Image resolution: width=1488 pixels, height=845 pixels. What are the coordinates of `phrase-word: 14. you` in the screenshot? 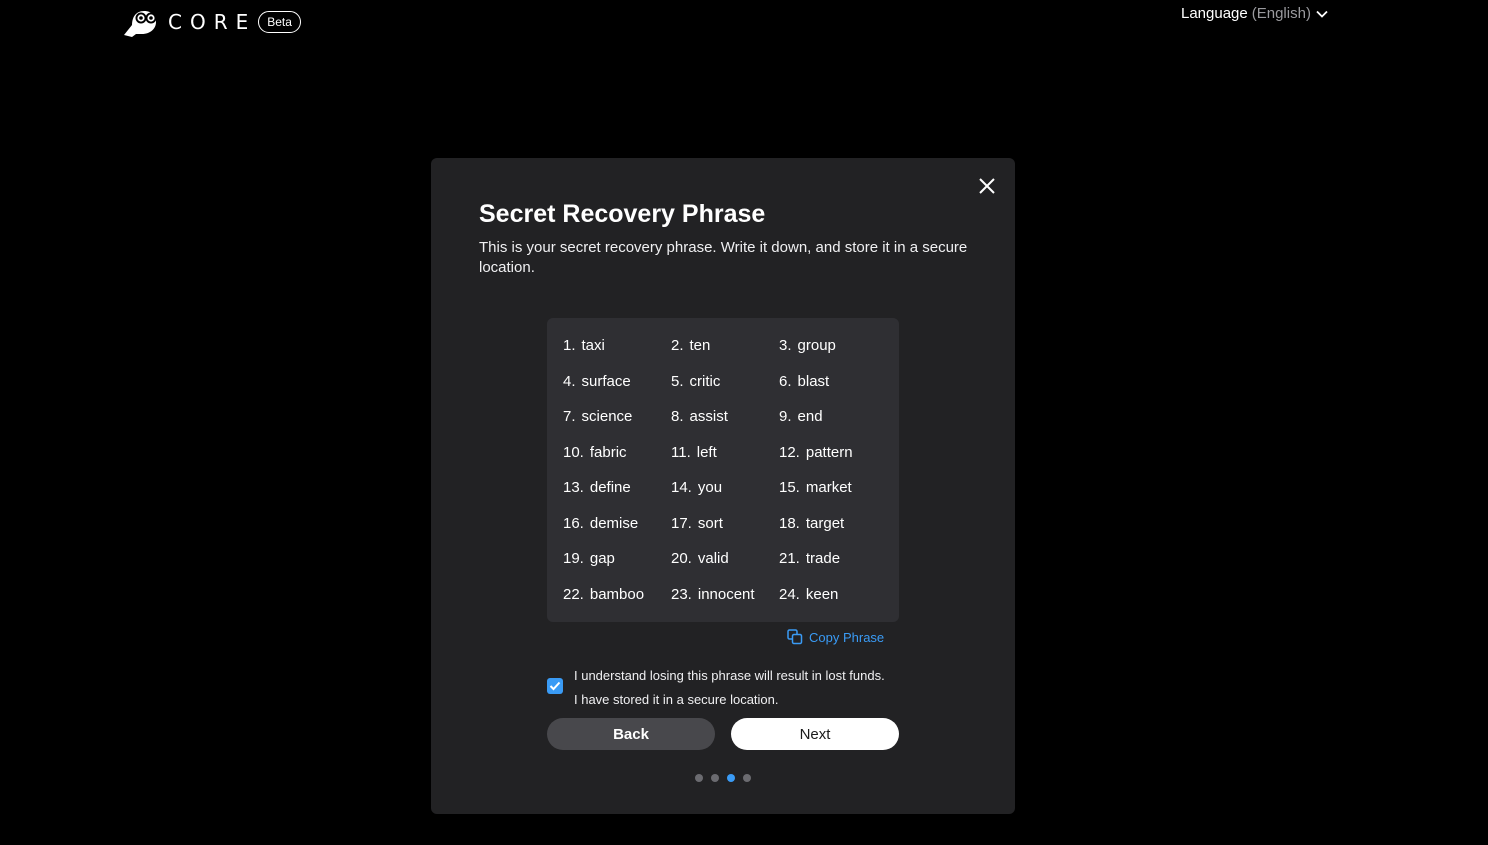 It's located at (725, 488).